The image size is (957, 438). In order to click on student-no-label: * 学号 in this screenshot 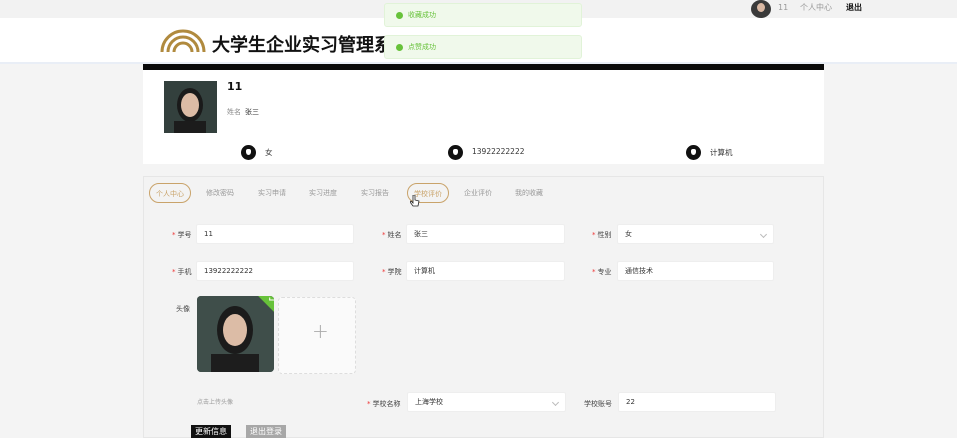, I will do `click(182, 235)`.